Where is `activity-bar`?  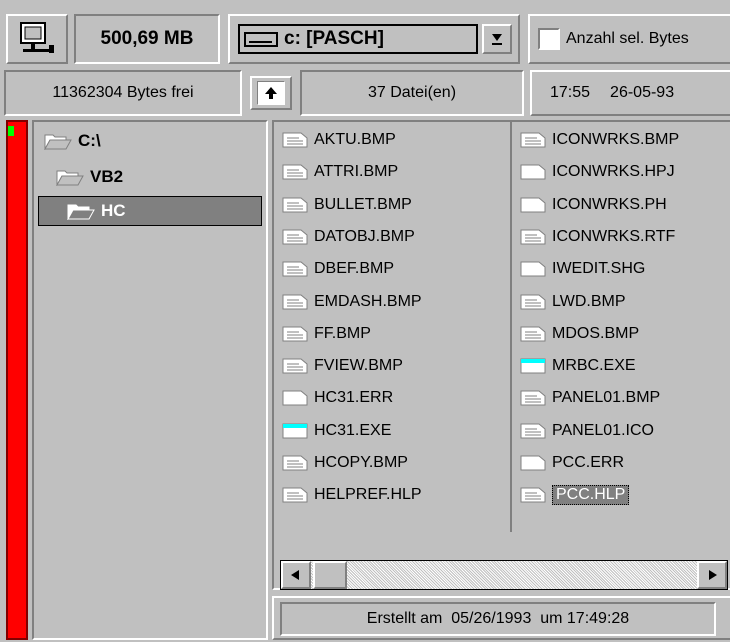 activity-bar is located at coordinates (17, 380).